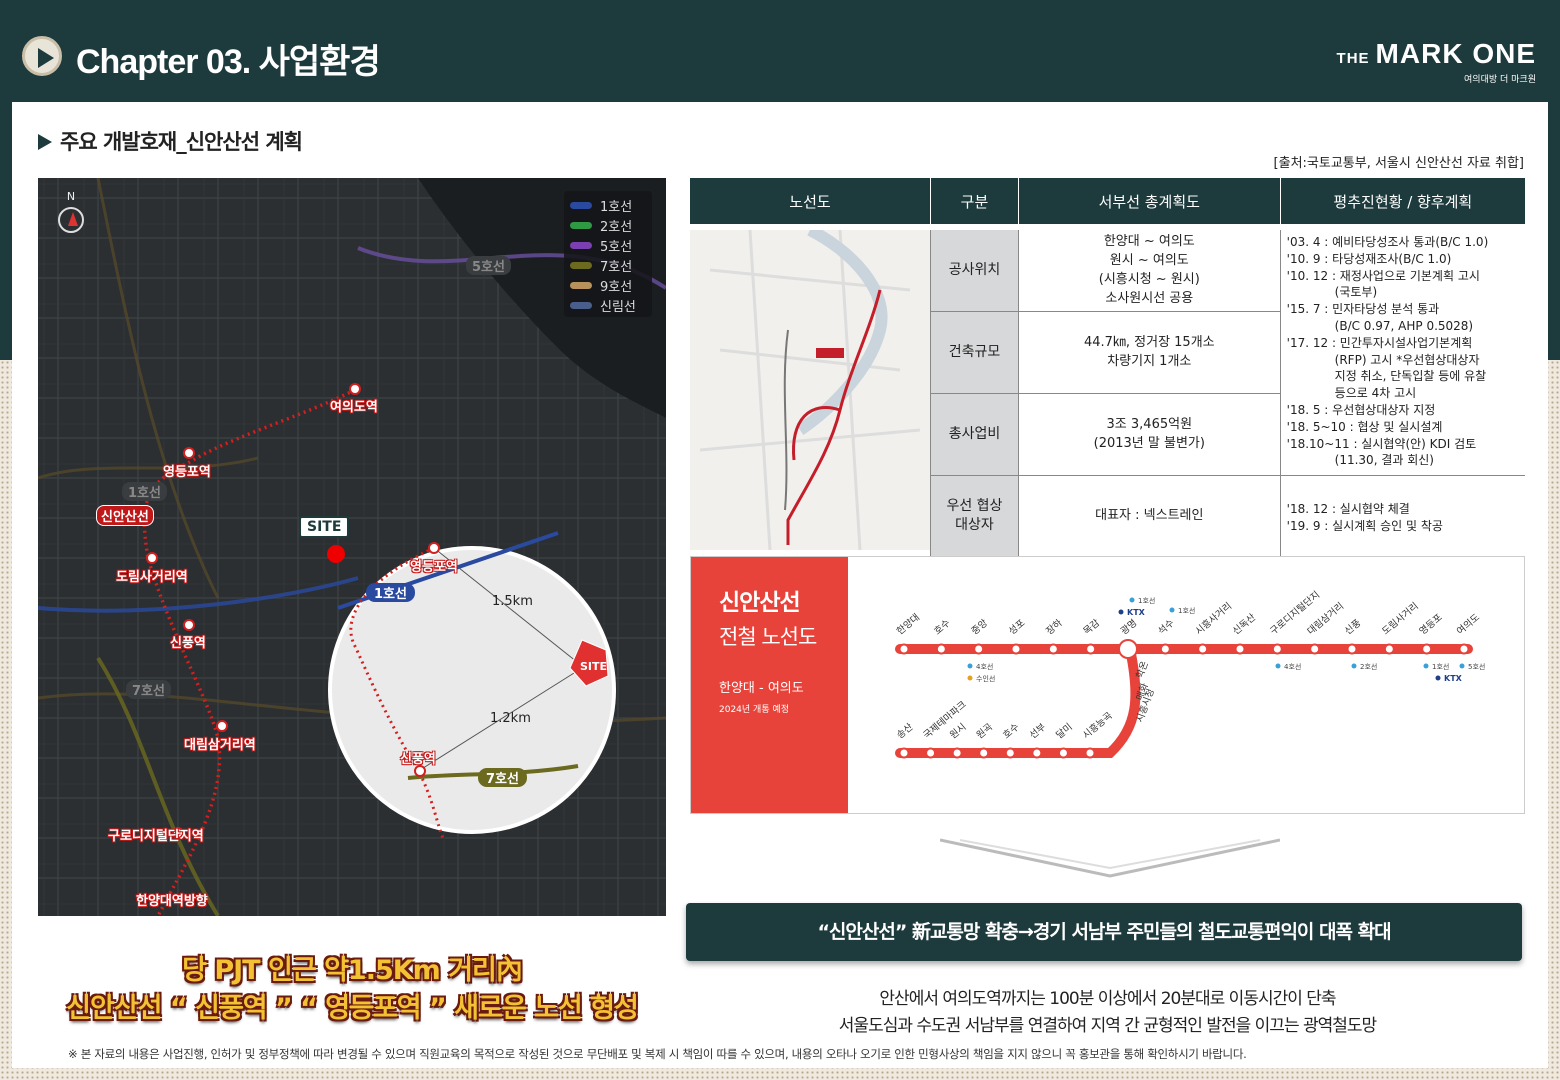 Image resolution: width=1560 pixels, height=1080 pixels. Describe the element at coordinates (1402, 201) in the screenshot. I see `table-header-cell: 평추진현황 / 향후계획` at that location.